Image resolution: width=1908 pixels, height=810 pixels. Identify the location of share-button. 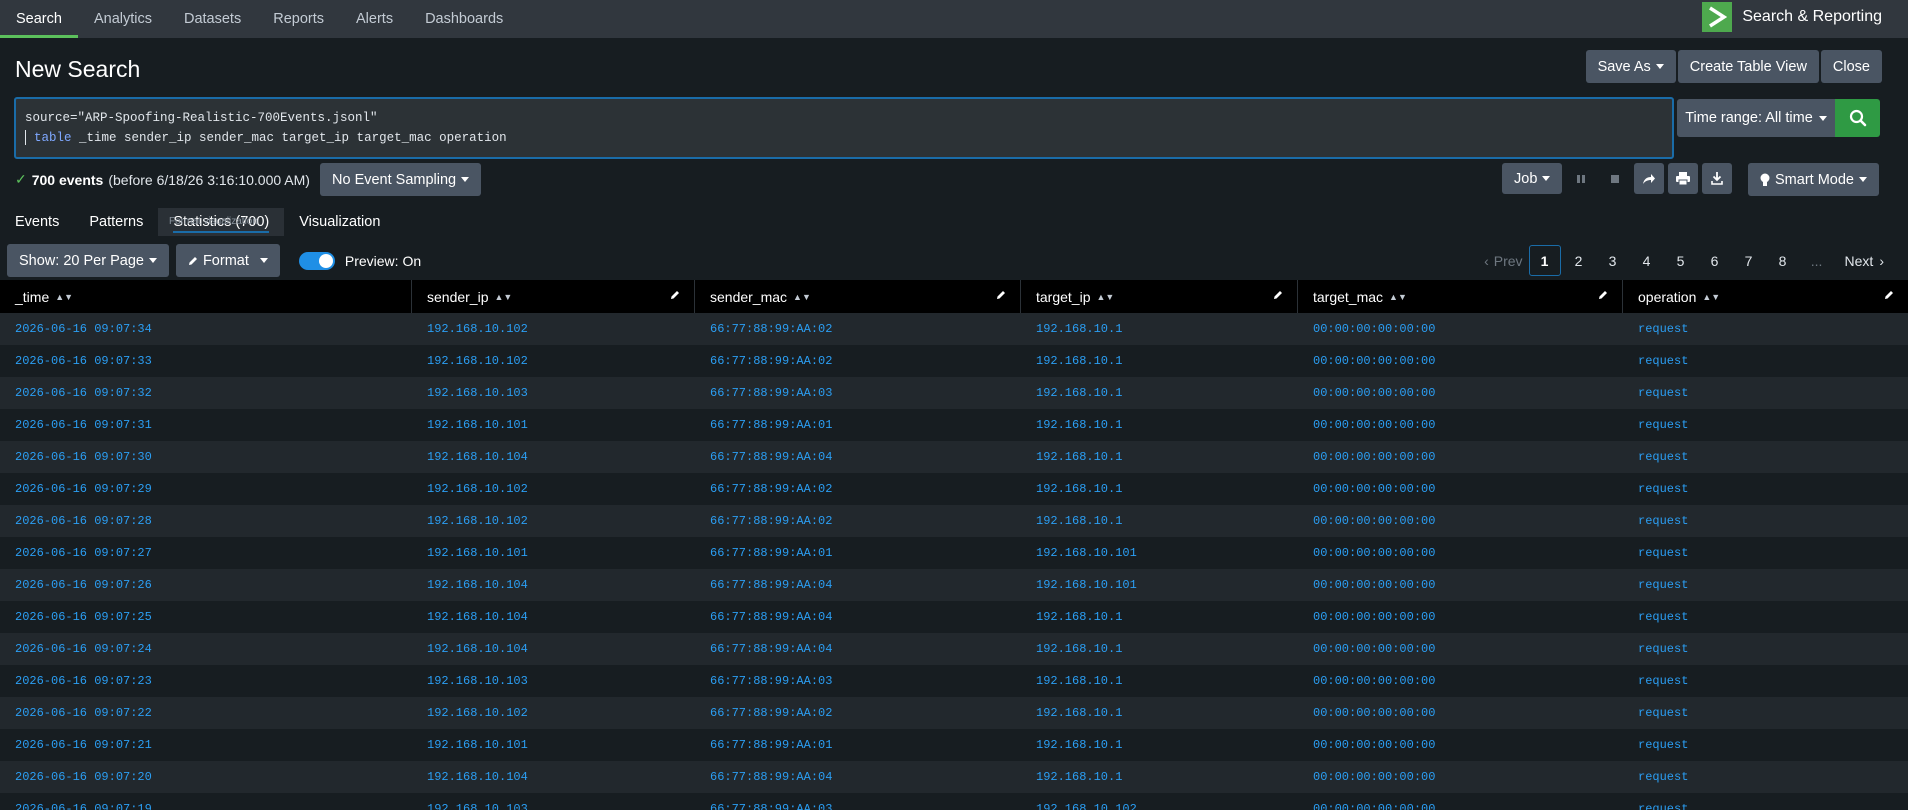
(1649, 178).